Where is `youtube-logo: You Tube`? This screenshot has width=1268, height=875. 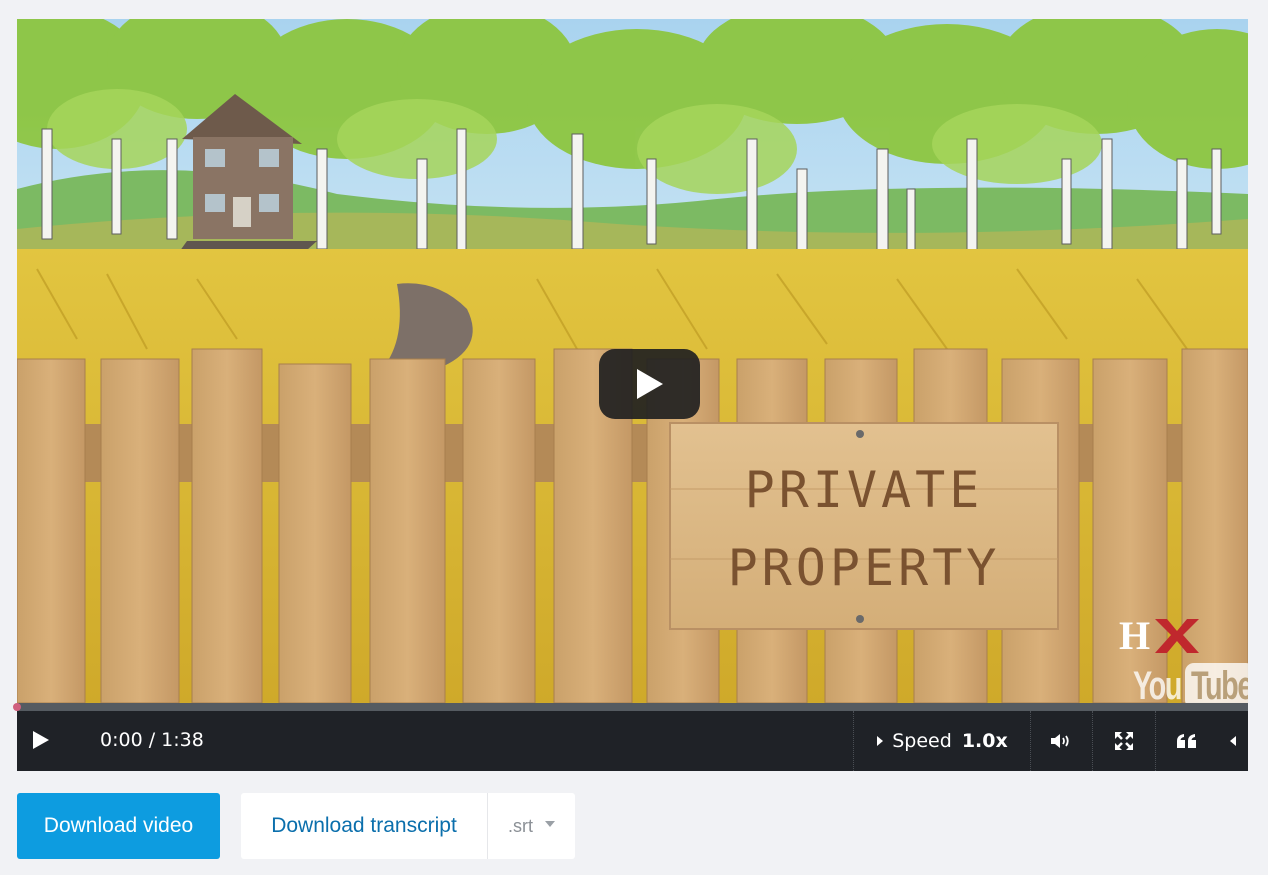 youtube-logo: You Tube is located at coordinates (1190, 682).